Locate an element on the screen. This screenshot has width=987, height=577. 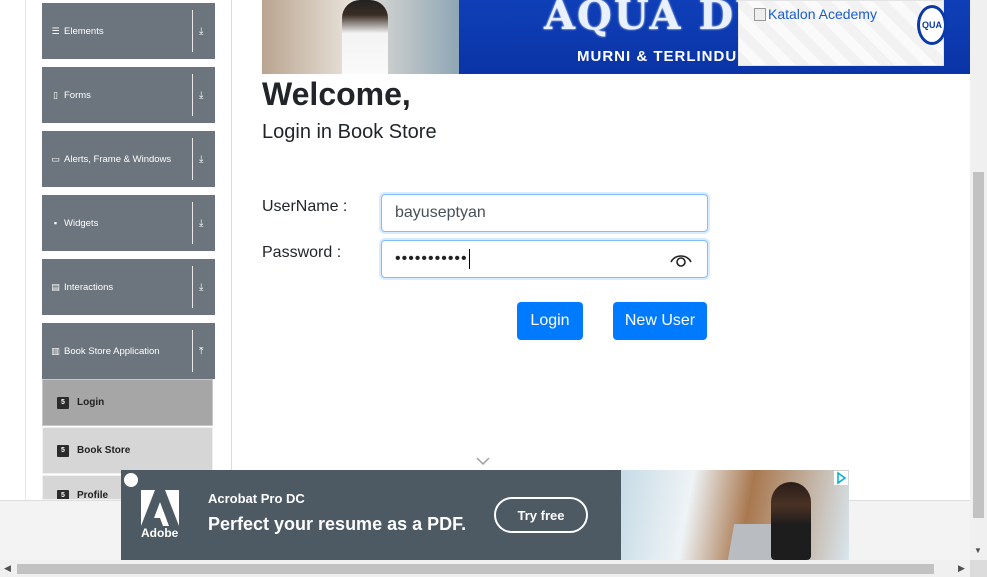
page-title: Welcome, is located at coordinates (336, 94).